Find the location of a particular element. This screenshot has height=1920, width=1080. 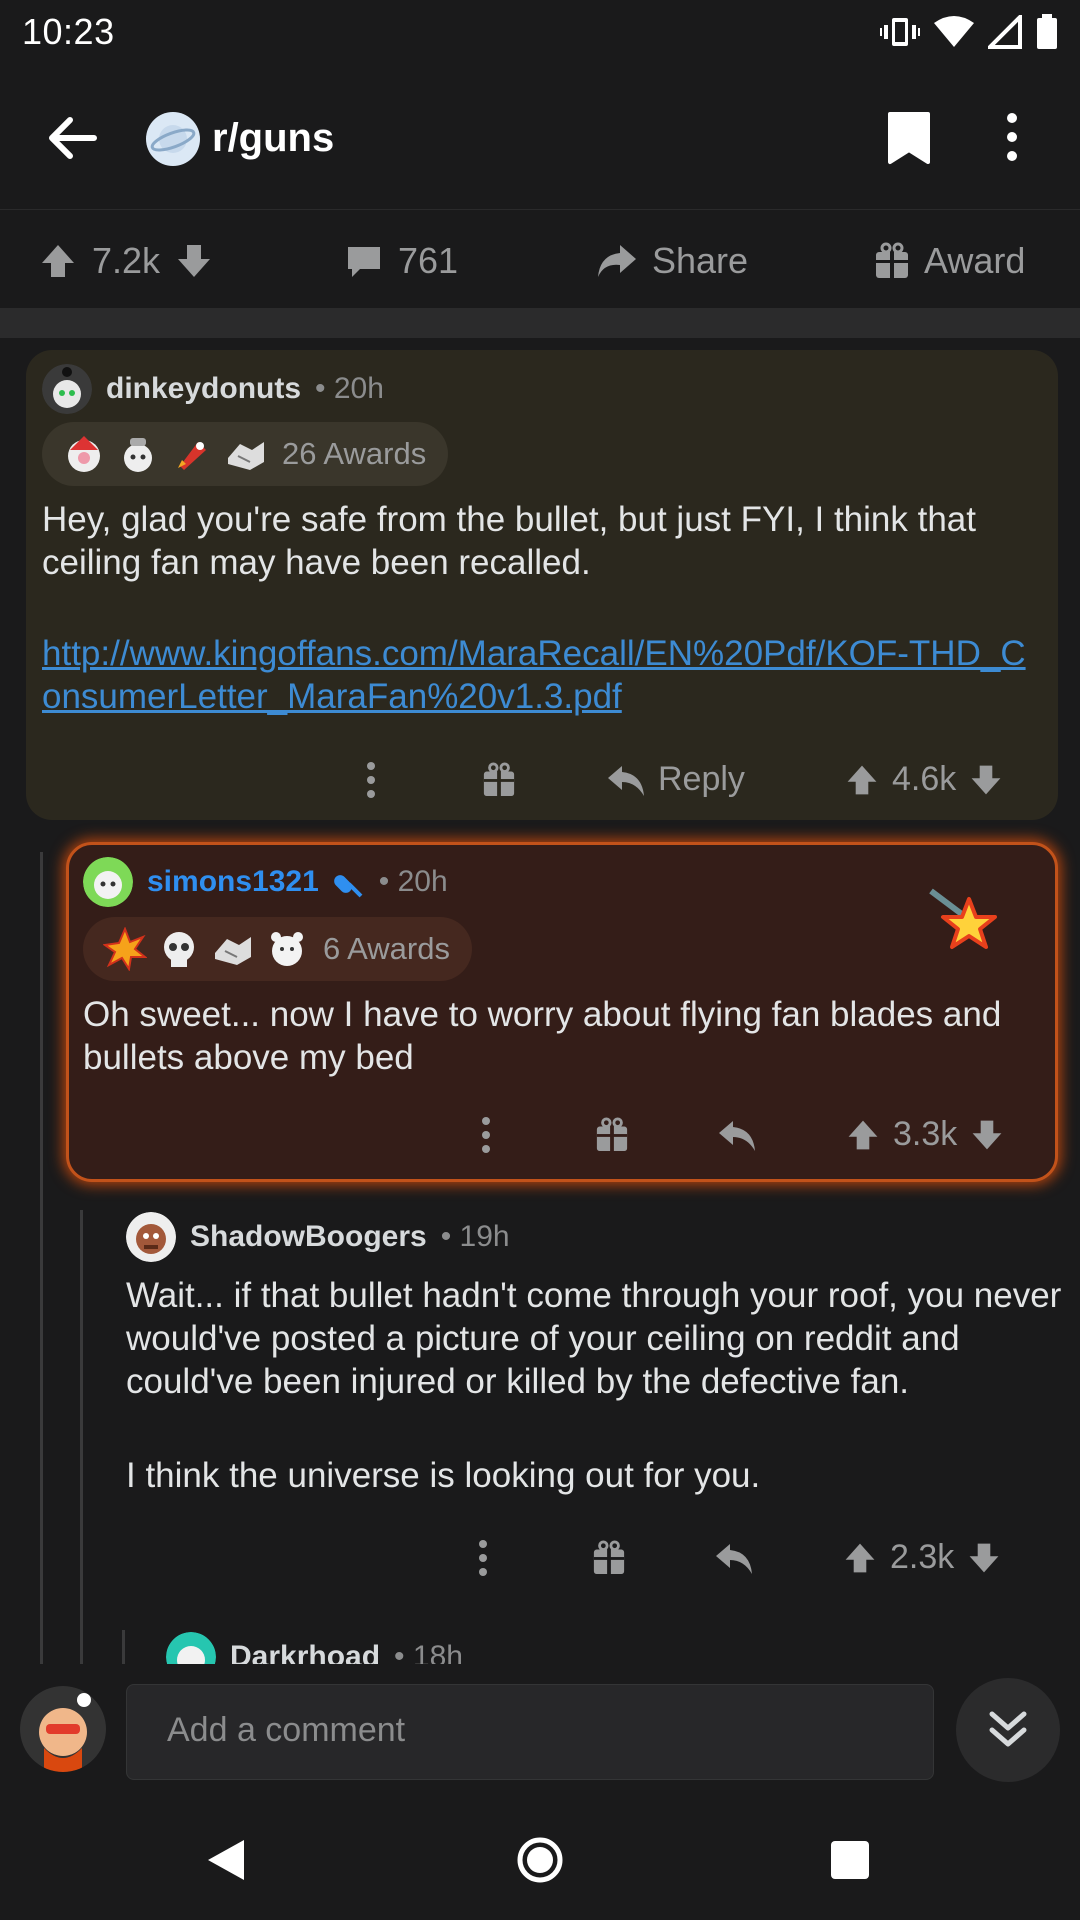

comment-username: Darkrhoad is located at coordinates (305, 1652).